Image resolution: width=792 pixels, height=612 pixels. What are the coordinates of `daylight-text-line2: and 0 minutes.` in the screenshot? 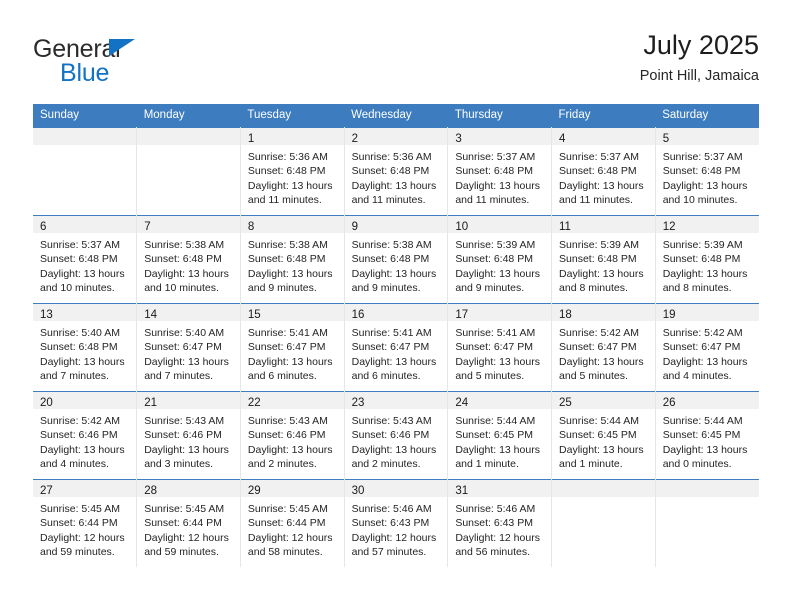 It's located at (697, 464).